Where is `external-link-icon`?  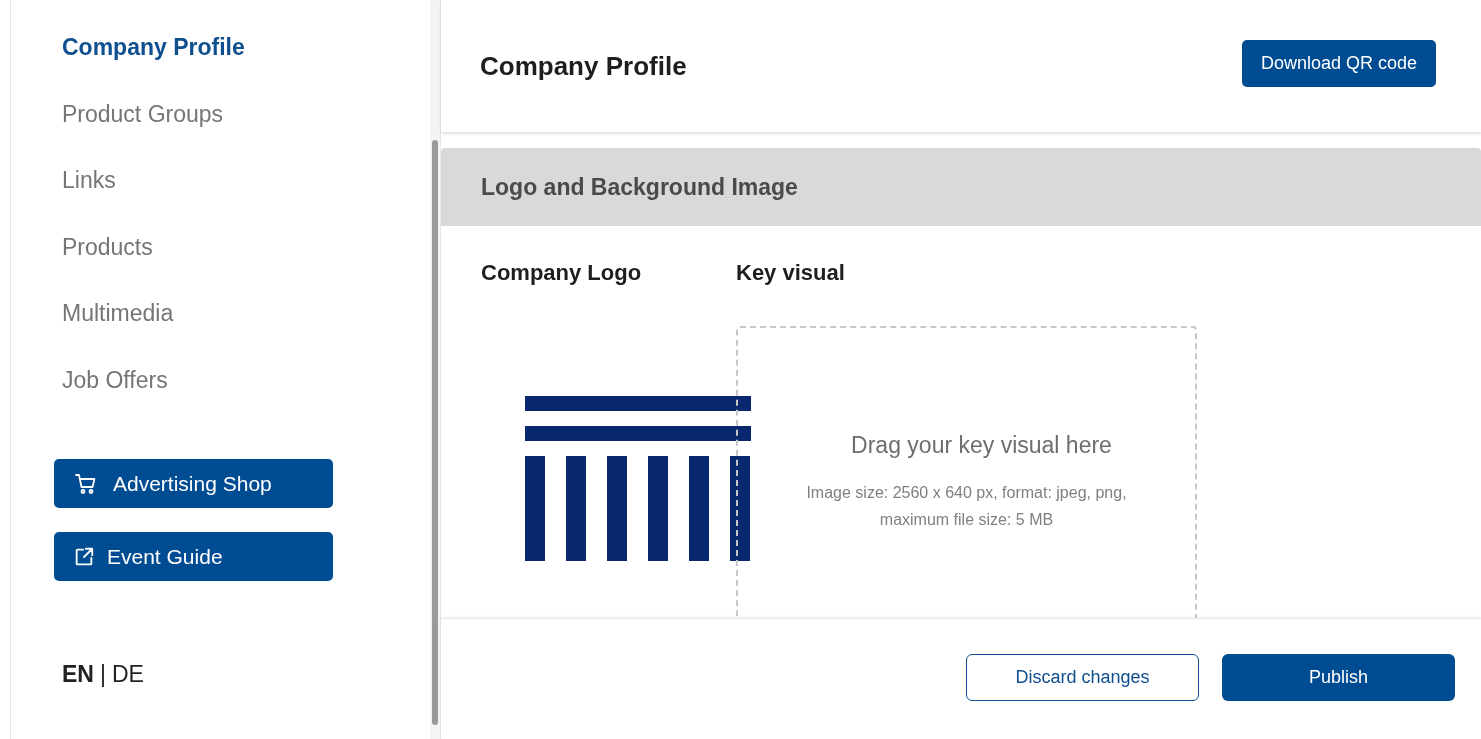 external-link-icon is located at coordinates (84, 556).